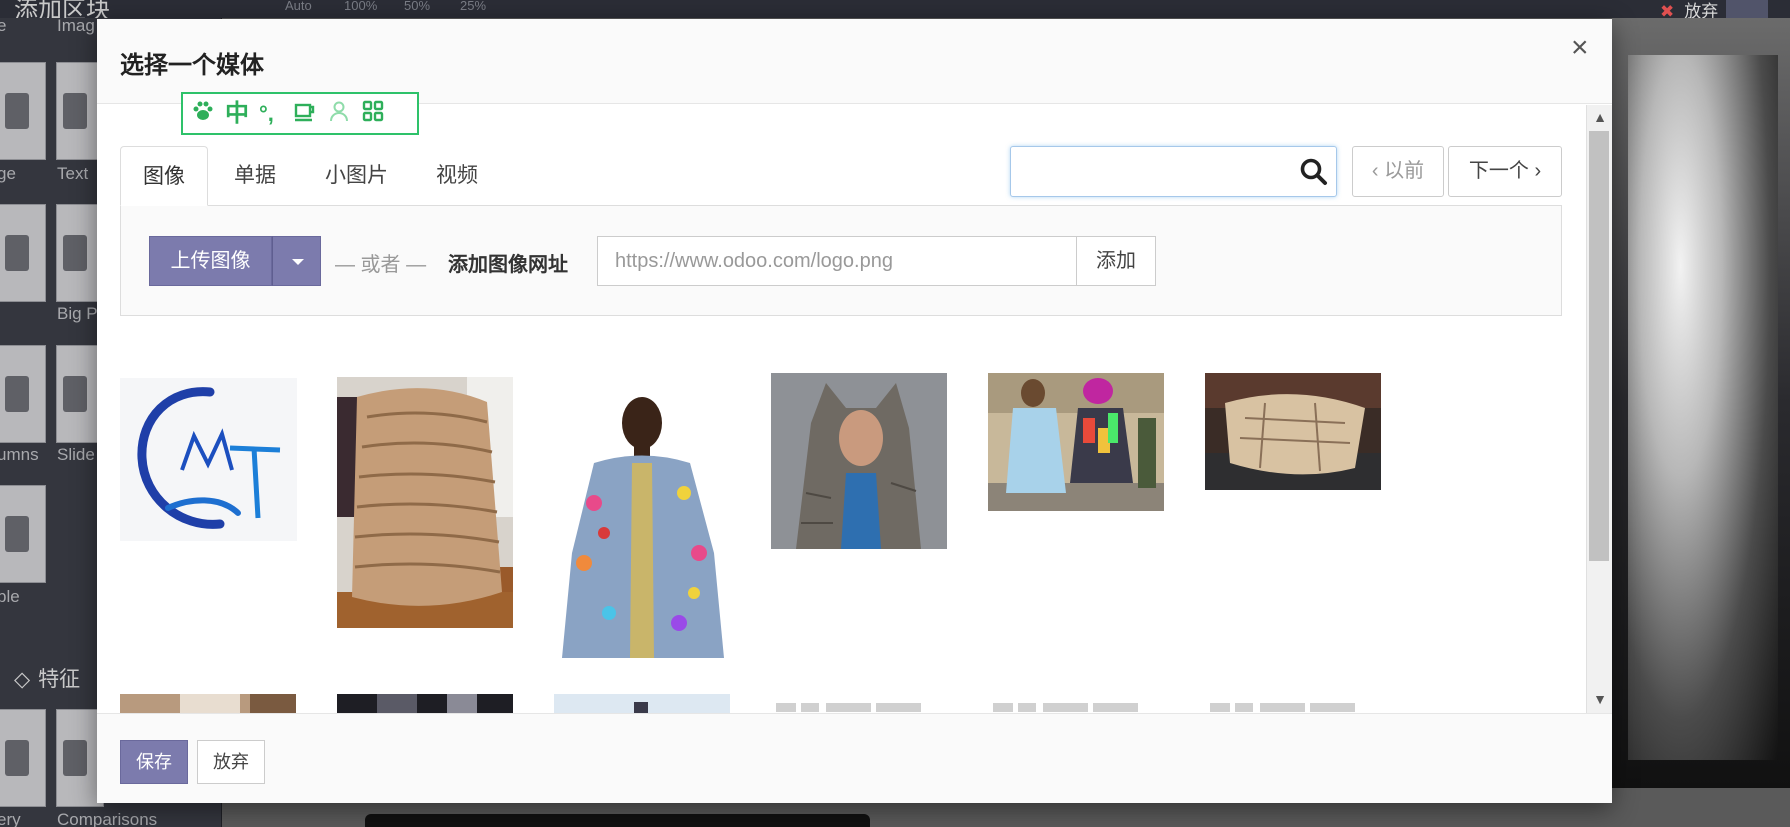 Image resolution: width=1790 pixels, height=827 pixels. I want to click on chevron-down-icon: ▼, so click(1600, 699).